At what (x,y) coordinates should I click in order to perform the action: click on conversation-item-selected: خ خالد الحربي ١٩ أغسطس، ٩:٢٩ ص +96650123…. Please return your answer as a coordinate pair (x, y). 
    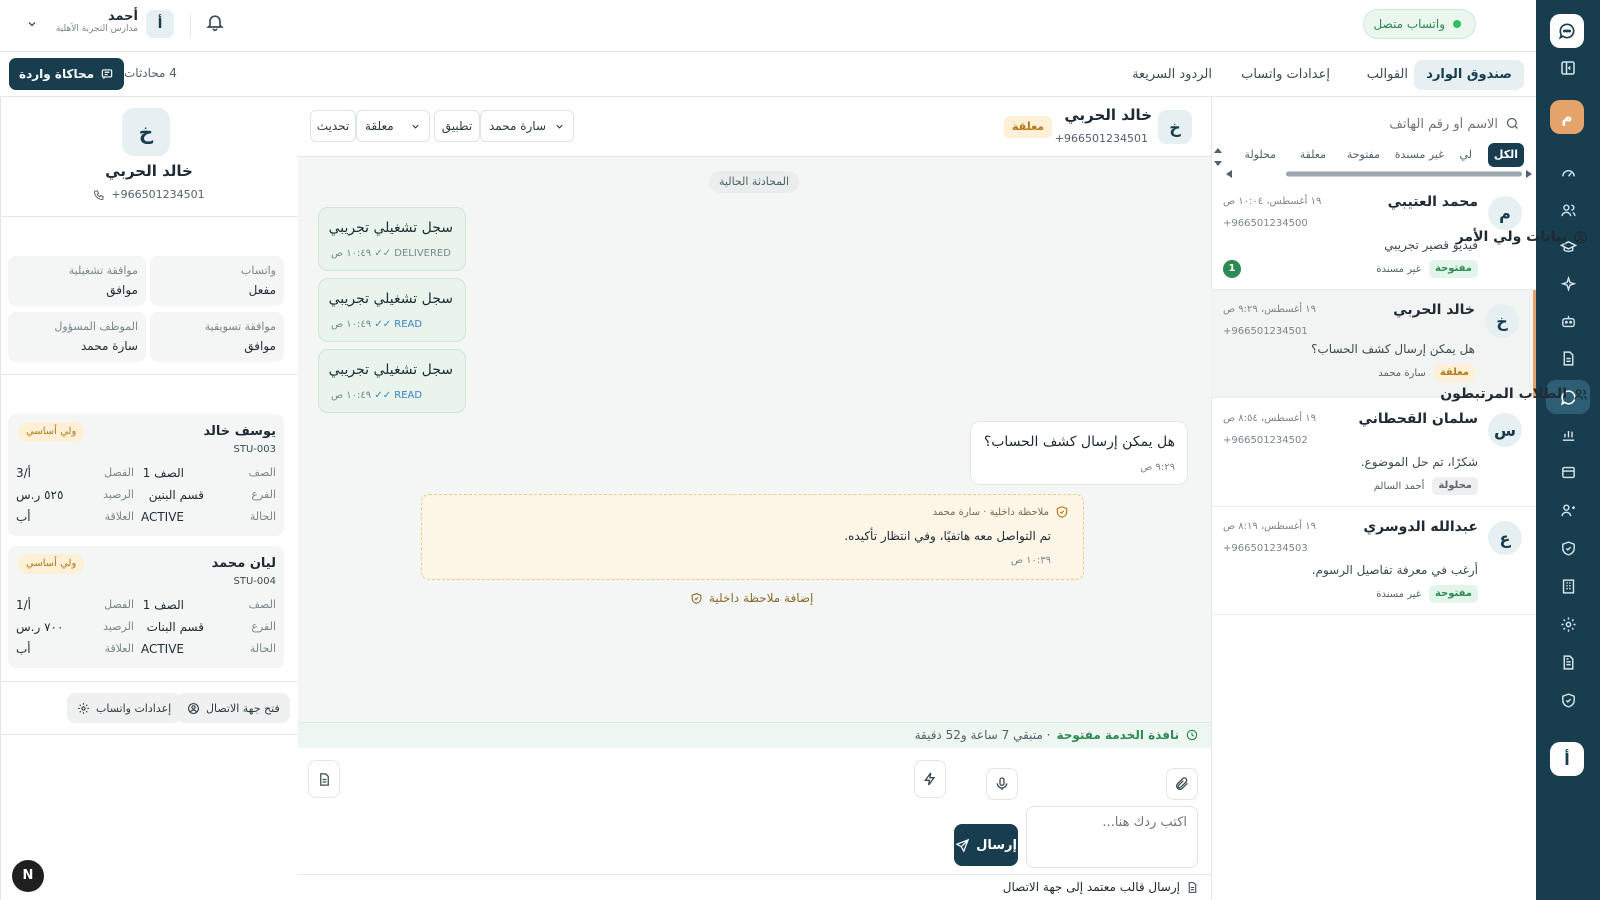
    Looking at the image, I should click on (1373, 344).